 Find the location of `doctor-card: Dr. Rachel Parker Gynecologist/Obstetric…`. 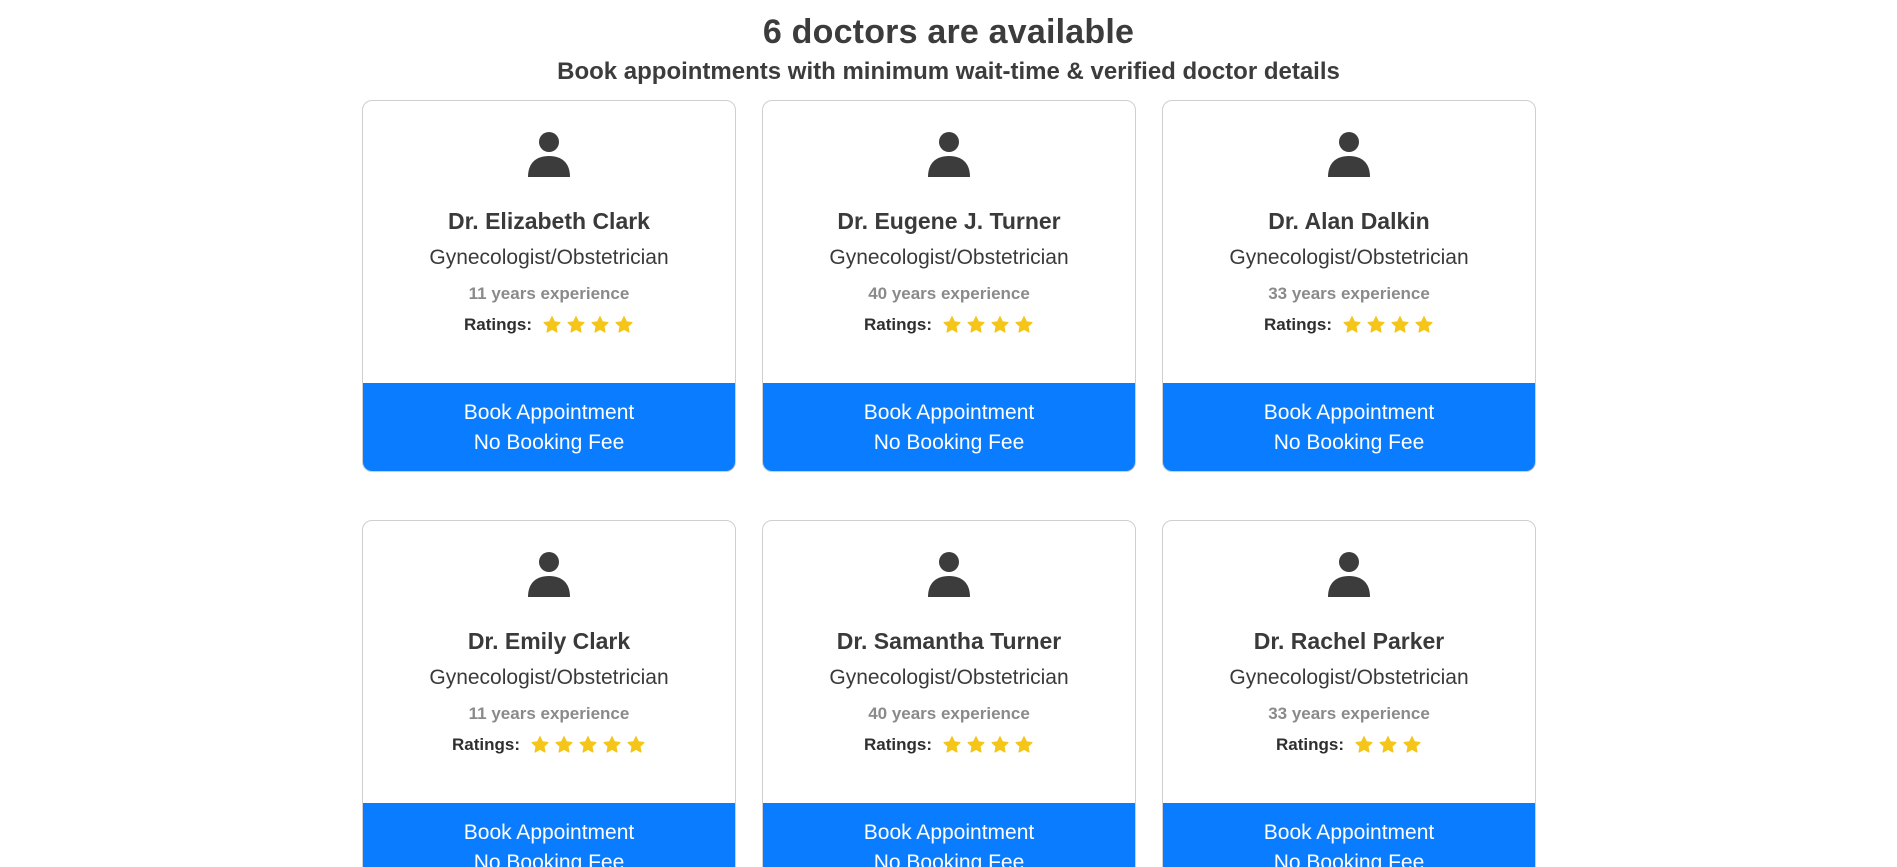

doctor-card: Dr. Rachel Parker Gynecologist/Obstetric… is located at coordinates (1349, 693).